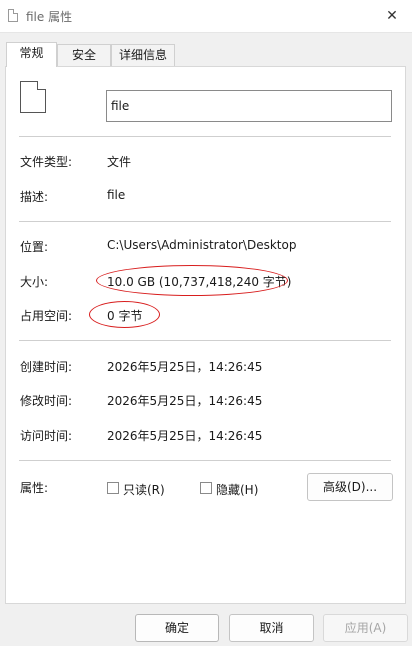 The image size is (412, 646). Describe the element at coordinates (125, 316) in the screenshot. I see `size-on-disk-value: 0 字节` at that location.